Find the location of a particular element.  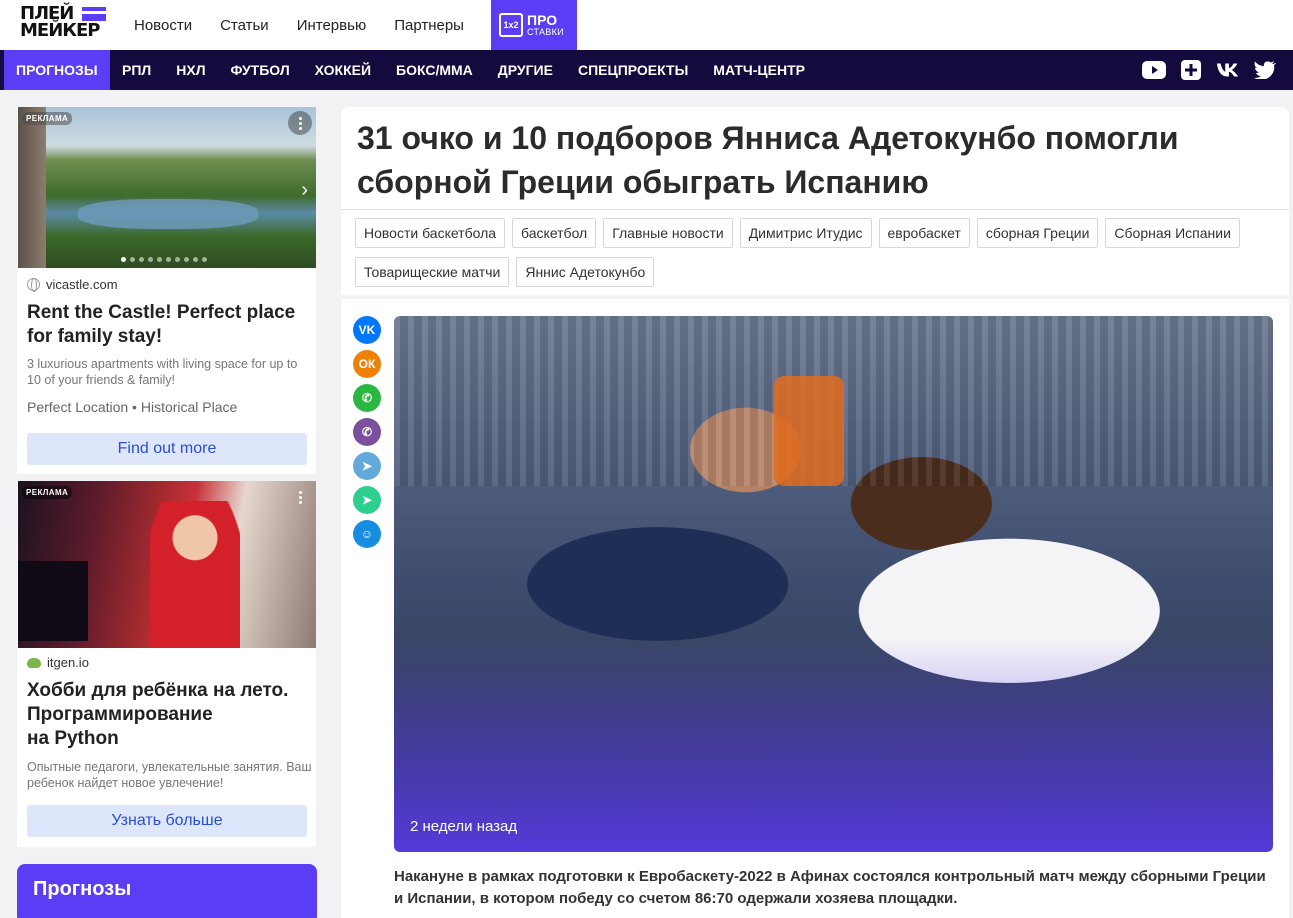

header-social-links is located at coordinates (1209, 70).